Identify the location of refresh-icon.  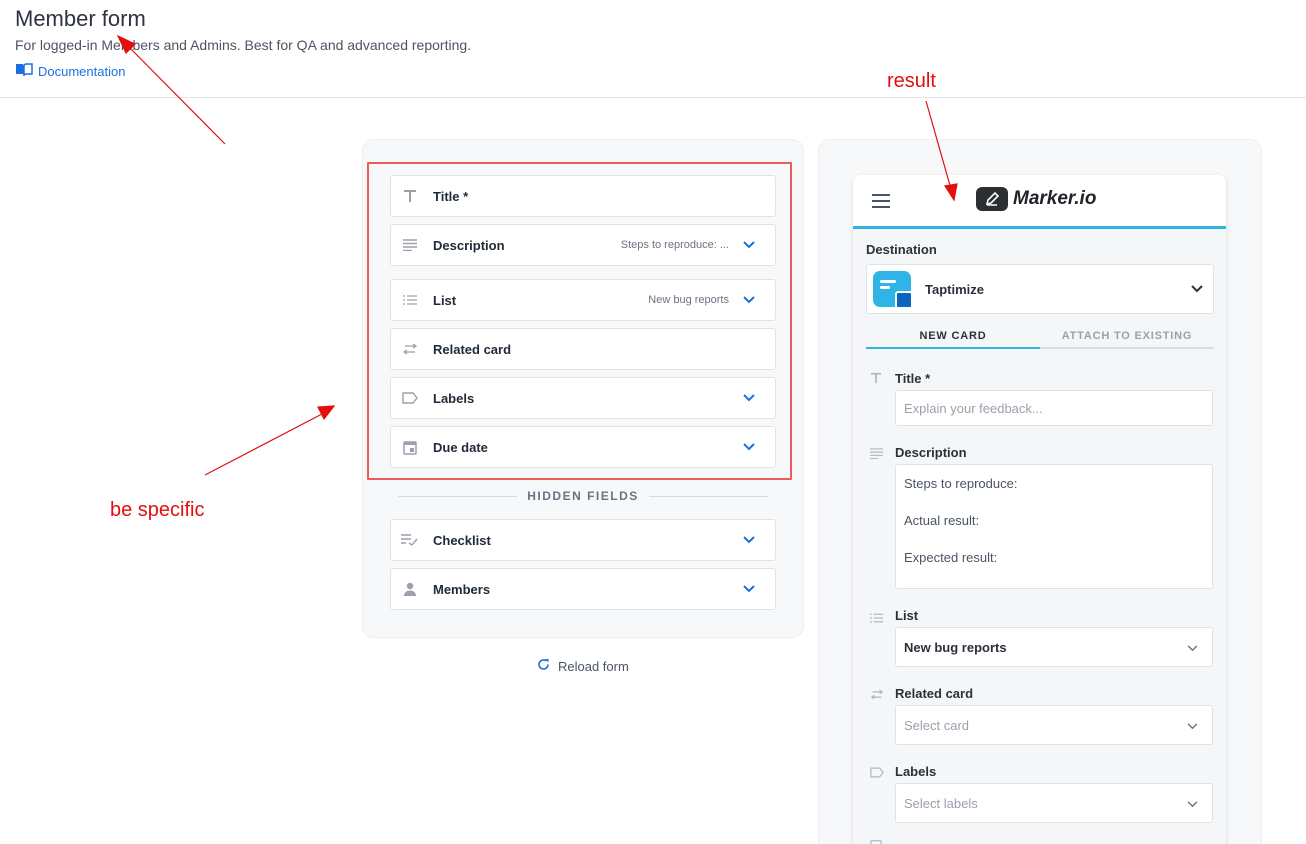
(543, 666).